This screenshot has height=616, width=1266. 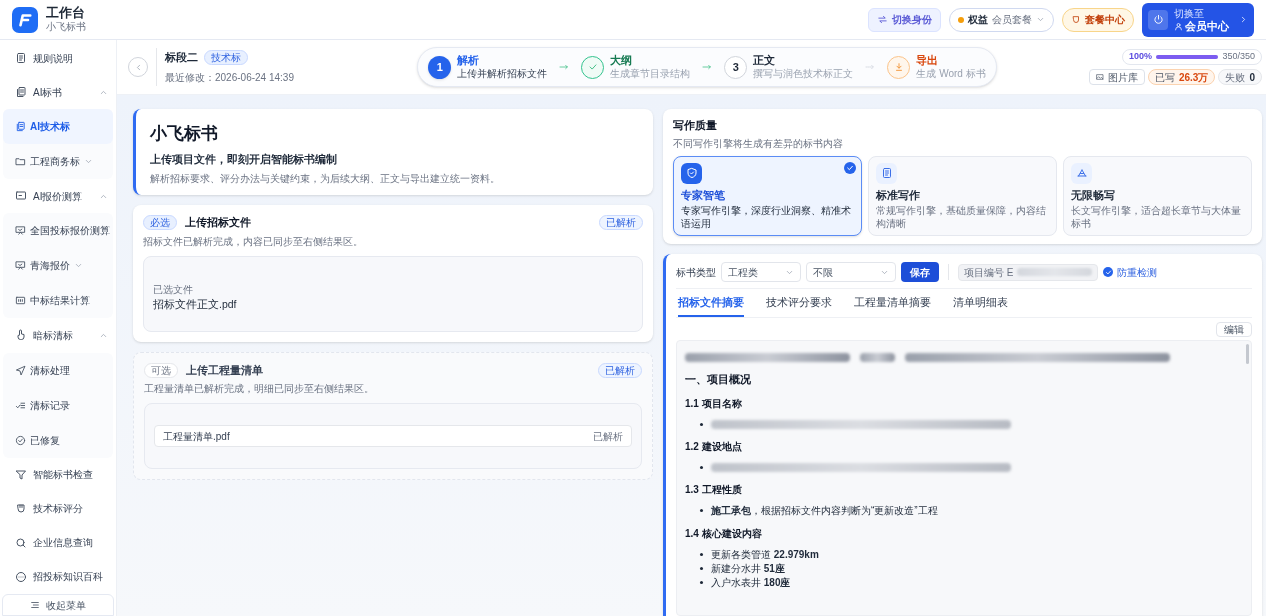 What do you see at coordinates (20, 370) in the screenshot?
I see `send-icon` at bounding box center [20, 370].